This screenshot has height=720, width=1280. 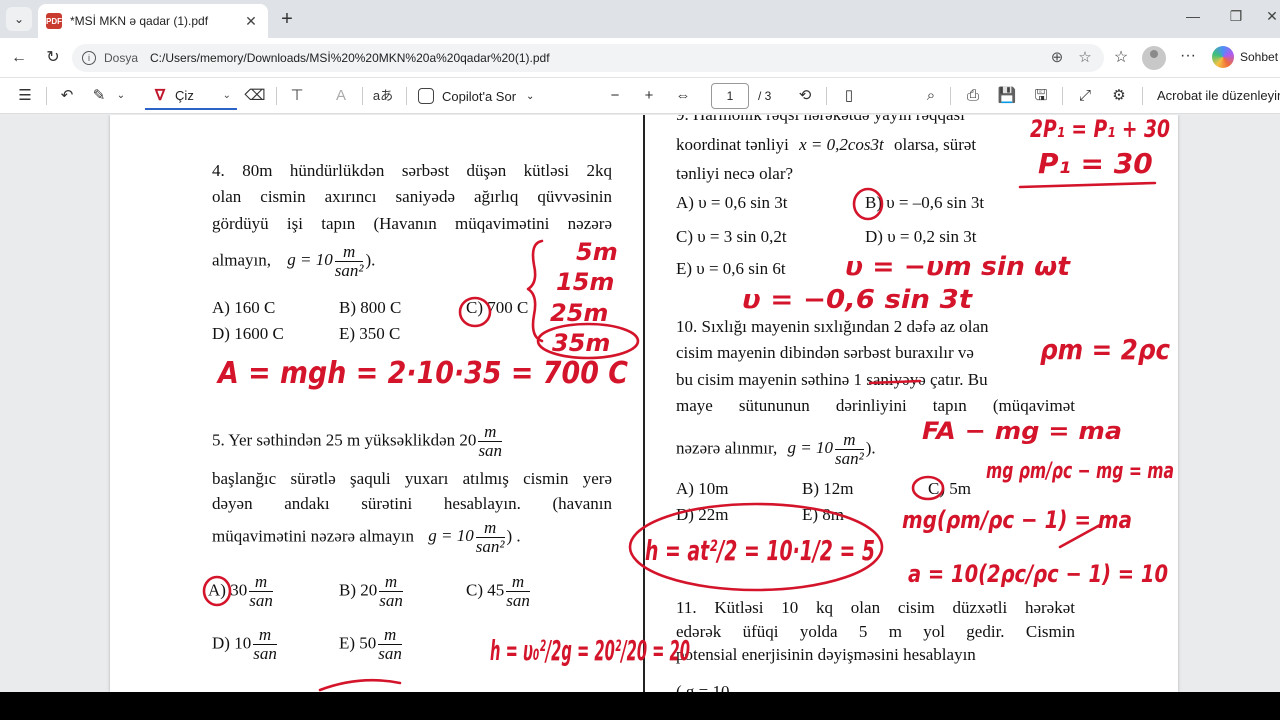 What do you see at coordinates (19, 19) in the screenshot?
I see `tab-actions-chevron-icon: ⌄` at bounding box center [19, 19].